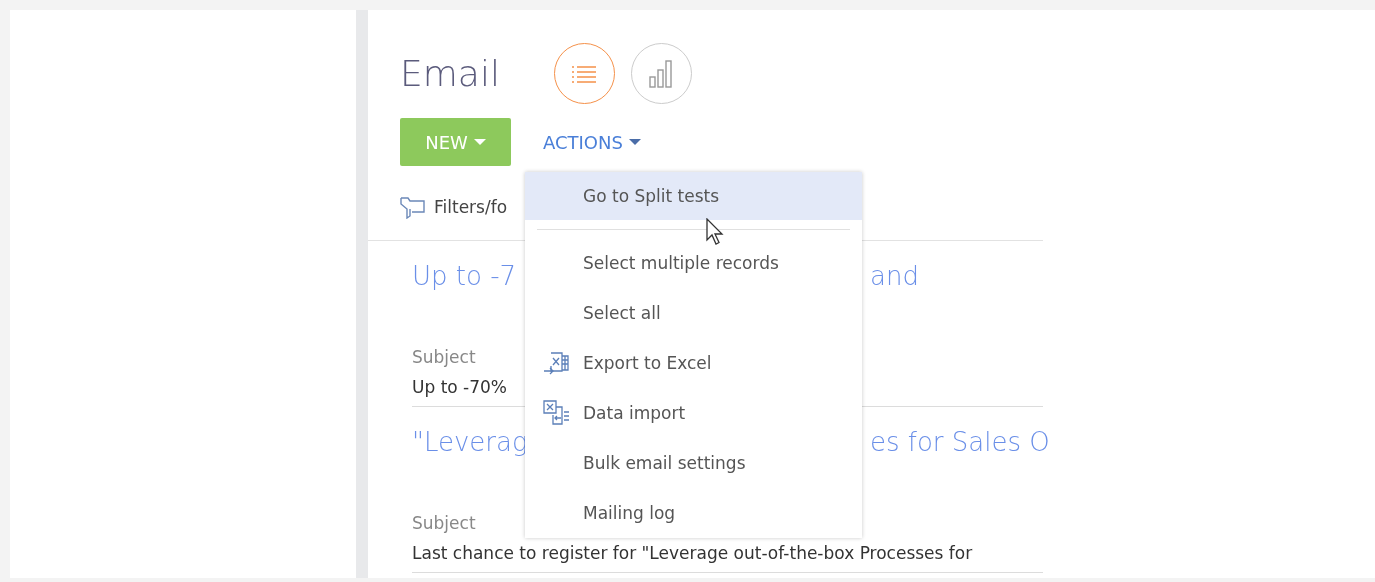 The width and height of the screenshot is (1375, 582). What do you see at coordinates (692, 554) in the screenshot?
I see `field-value: Last chance to register for "Leverage out-of-the-box Processes for` at bounding box center [692, 554].